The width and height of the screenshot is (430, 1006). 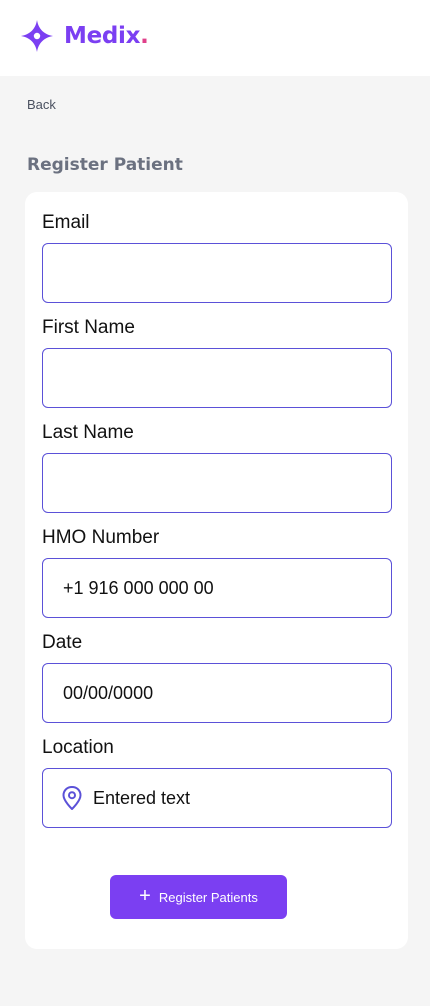 I want to click on last-name-field, so click(x=217, y=483).